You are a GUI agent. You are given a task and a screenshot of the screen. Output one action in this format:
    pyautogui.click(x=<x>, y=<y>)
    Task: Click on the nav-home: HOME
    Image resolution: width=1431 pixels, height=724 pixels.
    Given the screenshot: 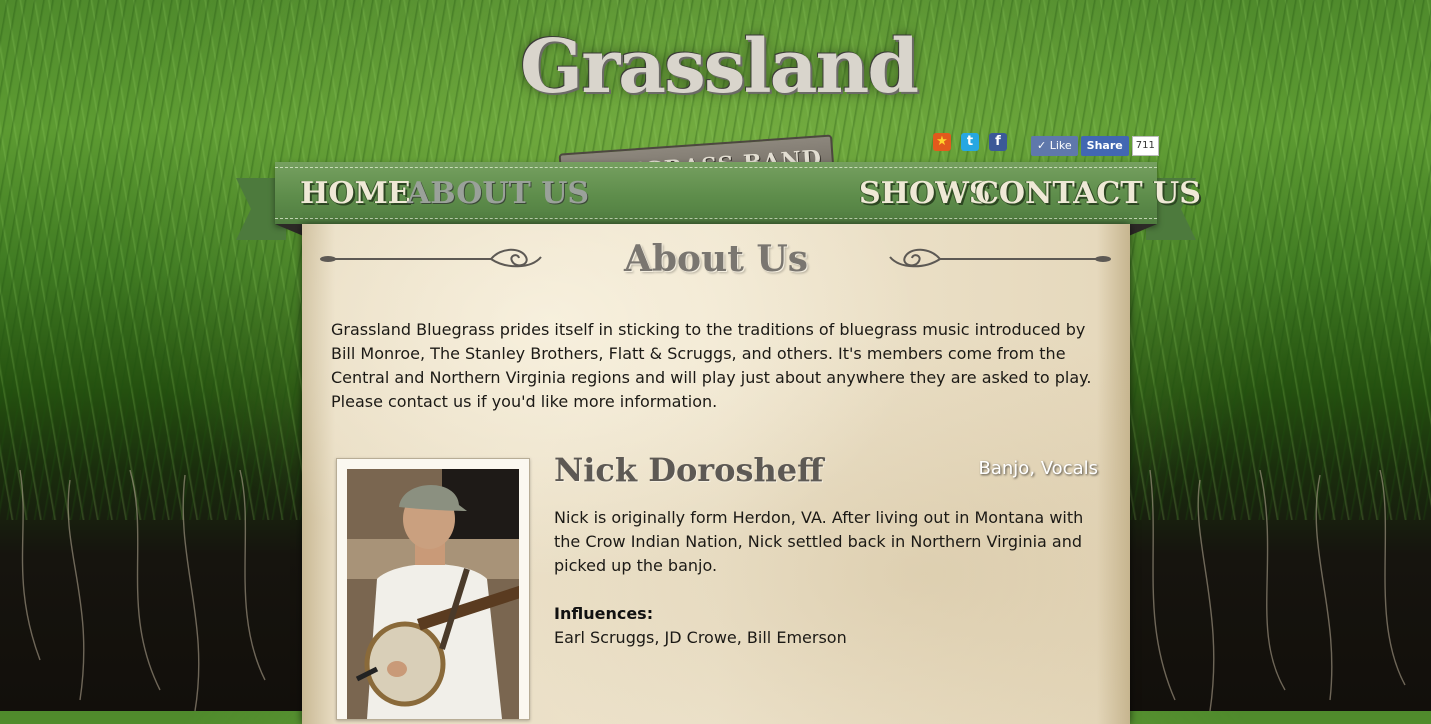 What is the action you would take?
    pyautogui.click(x=355, y=194)
    